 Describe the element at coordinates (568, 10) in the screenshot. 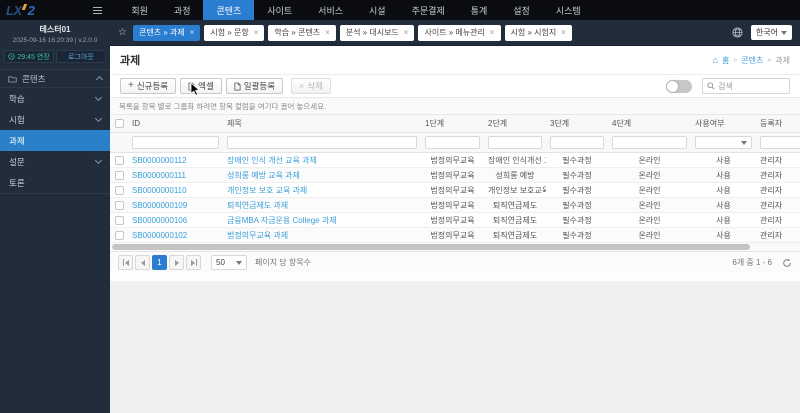

I see `top-nav-item: 시스템` at that location.